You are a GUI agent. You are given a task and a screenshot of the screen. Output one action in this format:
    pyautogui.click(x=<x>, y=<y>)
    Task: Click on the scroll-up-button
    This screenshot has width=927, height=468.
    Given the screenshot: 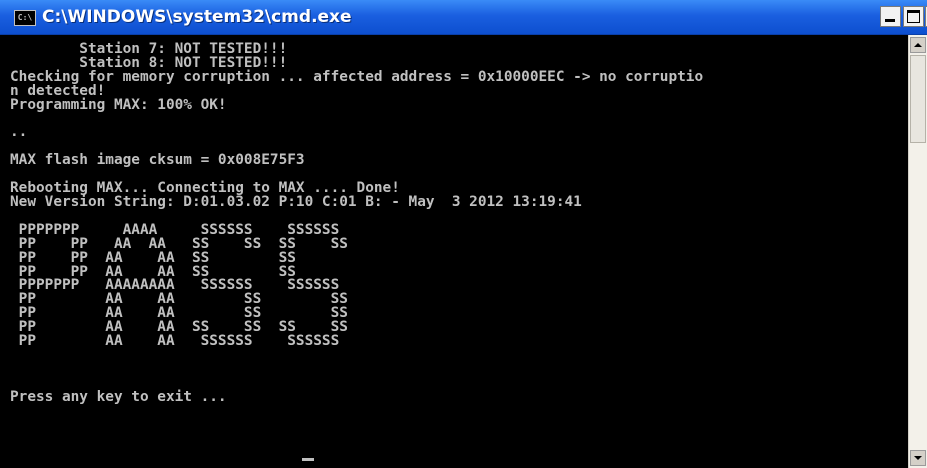 What is the action you would take?
    pyautogui.click(x=918, y=45)
    